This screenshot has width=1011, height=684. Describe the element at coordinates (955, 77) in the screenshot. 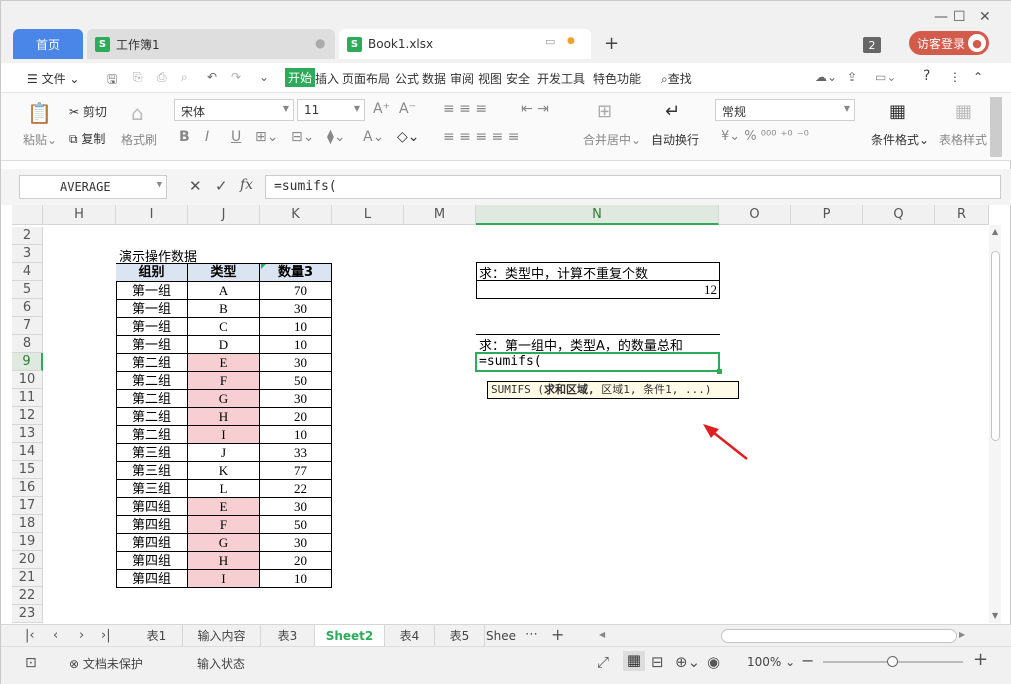

I see `more-options-icon: ⋮` at that location.